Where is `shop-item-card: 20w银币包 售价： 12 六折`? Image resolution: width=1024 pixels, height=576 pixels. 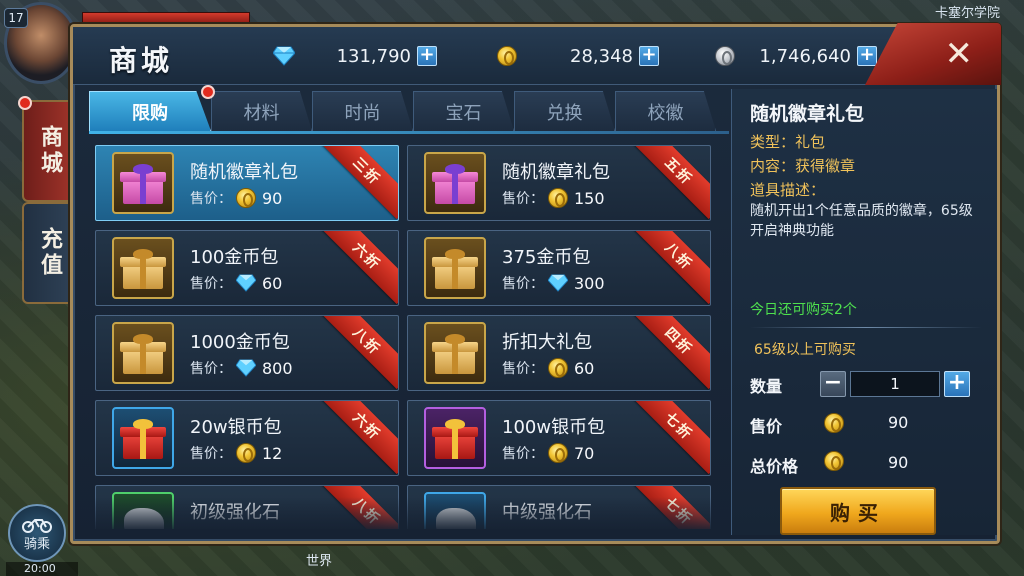 shop-item-card: 20w银币包 售价： 12 六折 is located at coordinates (247, 438).